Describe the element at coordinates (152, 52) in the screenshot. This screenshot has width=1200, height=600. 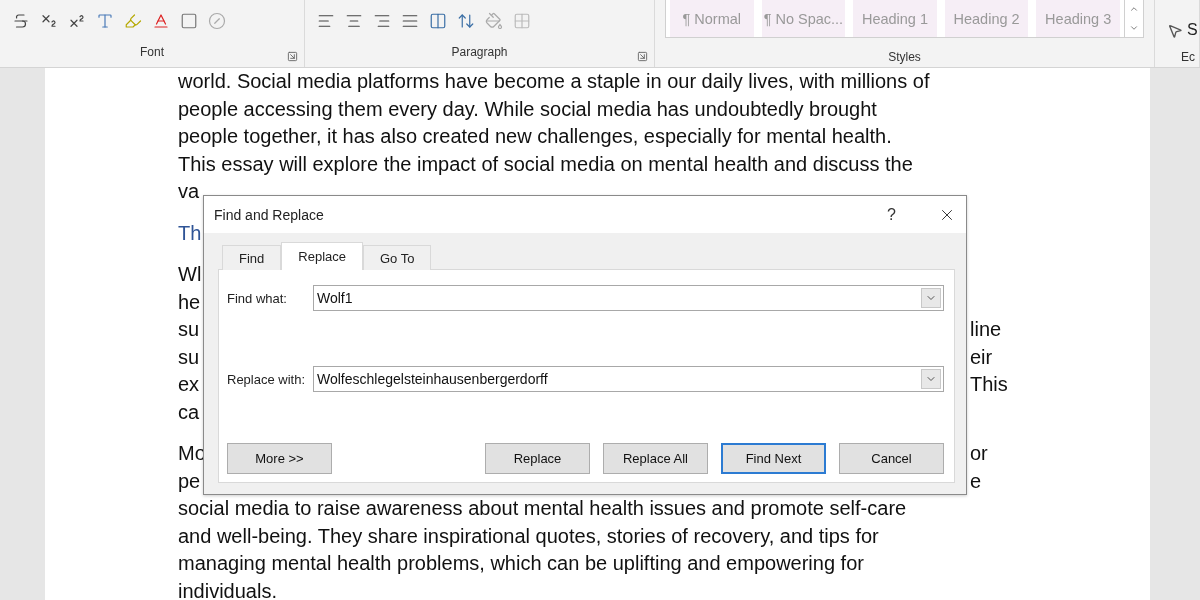
I see `group-label: Font` at that location.